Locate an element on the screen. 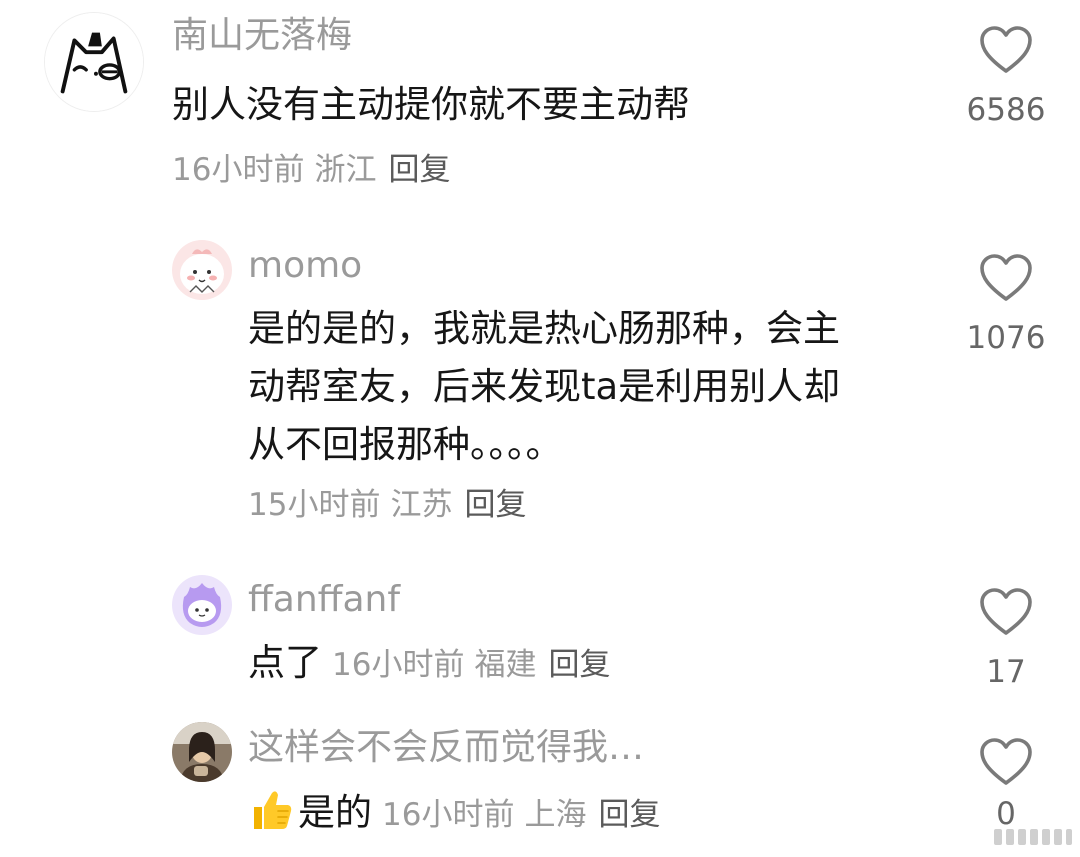 The height and width of the screenshot is (857, 1080). person-photo-avatar is located at coordinates (202, 752).